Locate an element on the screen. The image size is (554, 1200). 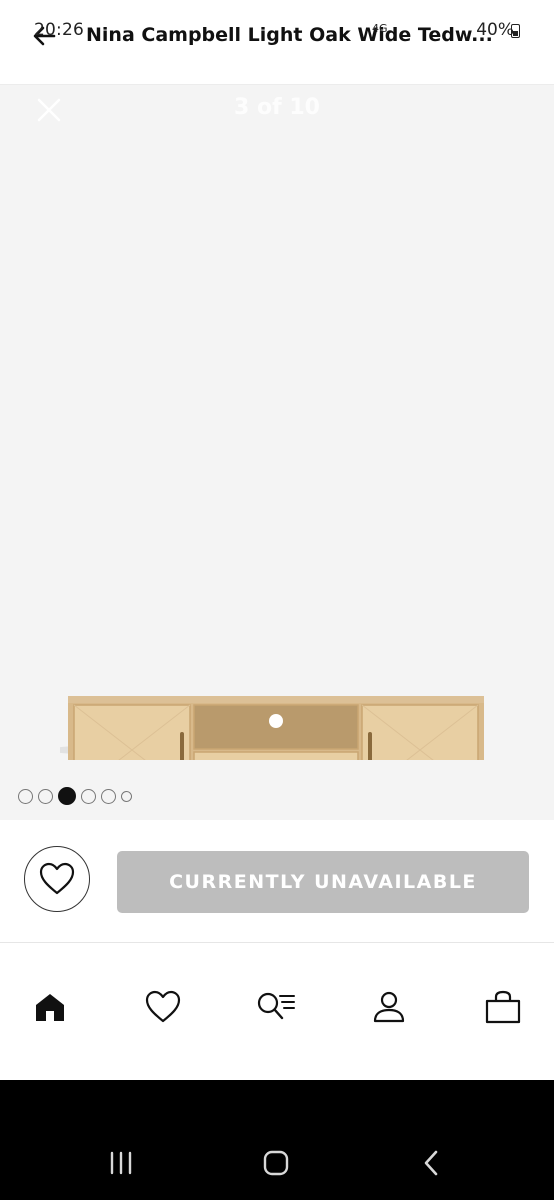
gallery-pagination is located at coordinates (75, 796).